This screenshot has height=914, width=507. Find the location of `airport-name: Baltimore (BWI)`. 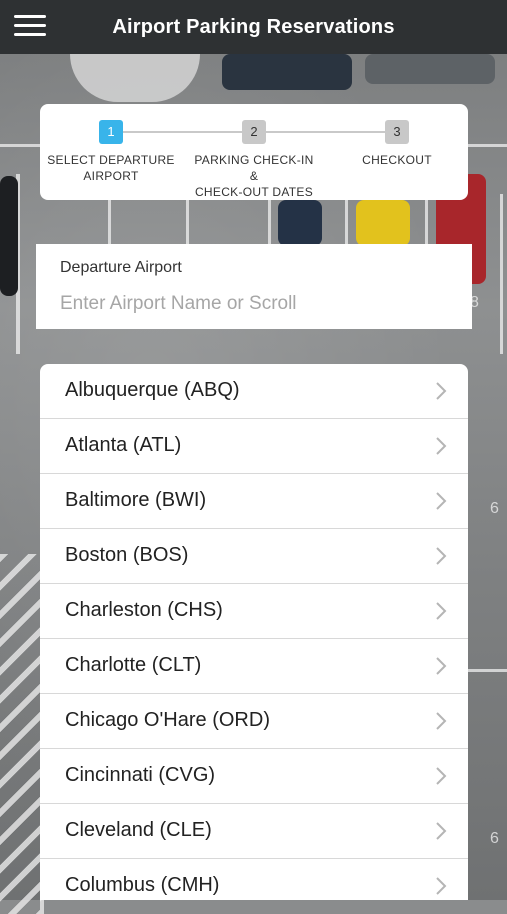

airport-name: Baltimore (BWI) is located at coordinates (136, 500).